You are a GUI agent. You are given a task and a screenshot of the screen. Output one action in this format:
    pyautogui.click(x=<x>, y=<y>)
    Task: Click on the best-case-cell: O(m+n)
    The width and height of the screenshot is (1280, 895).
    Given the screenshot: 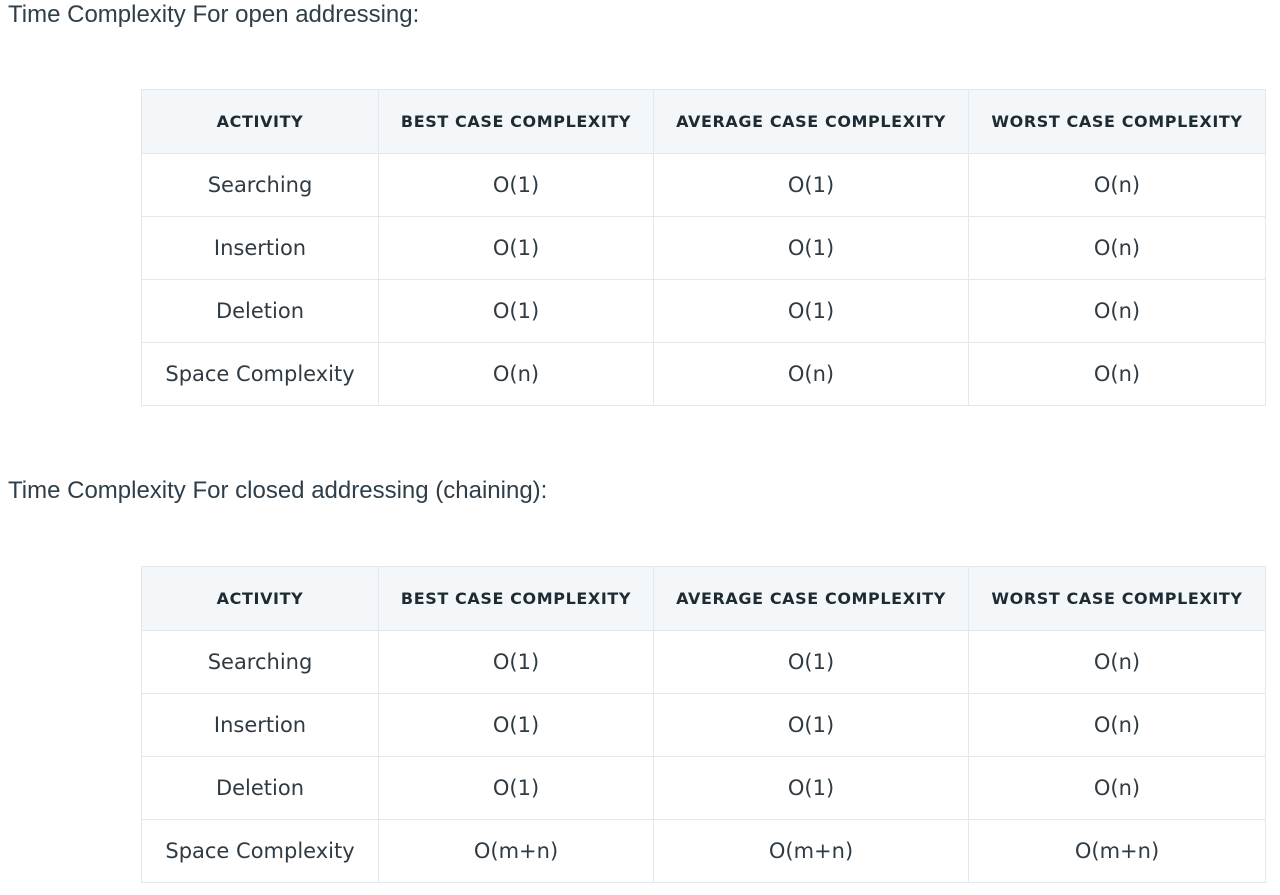 What is the action you would take?
    pyautogui.click(x=516, y=851)
    